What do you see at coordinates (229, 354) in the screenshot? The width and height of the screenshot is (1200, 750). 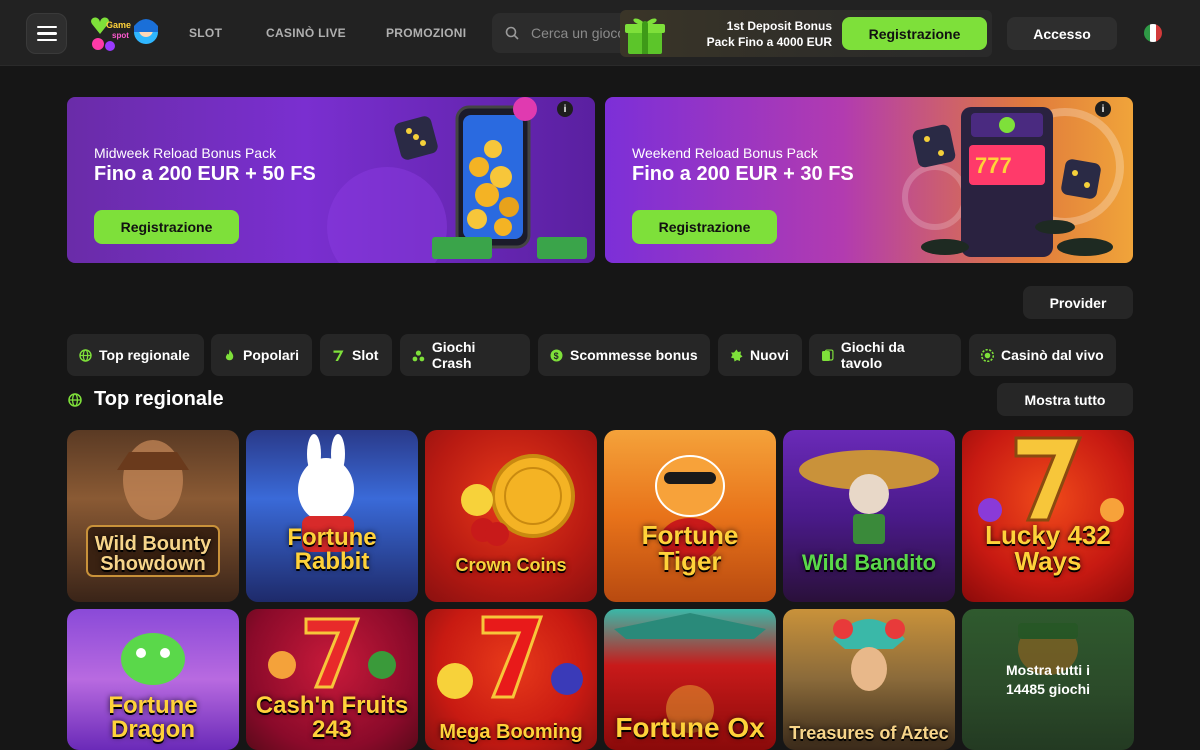 I see `flame-icon` at bounding box center [229, 354].